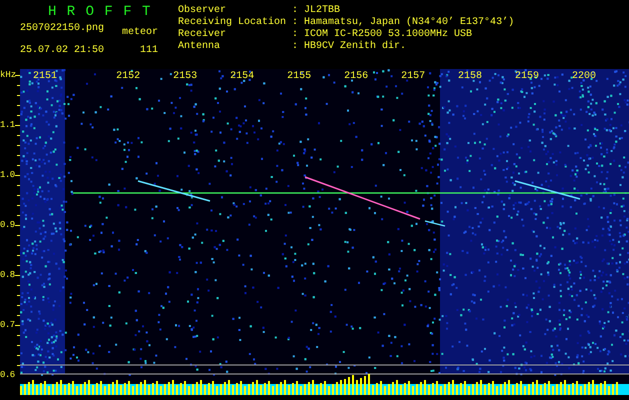 The width and height of the screenshot is (629, 400). What do you see at coordinates (299, 77) in the screenshot?
I see `axis-label: 2155` at bounding box center [299, 77].